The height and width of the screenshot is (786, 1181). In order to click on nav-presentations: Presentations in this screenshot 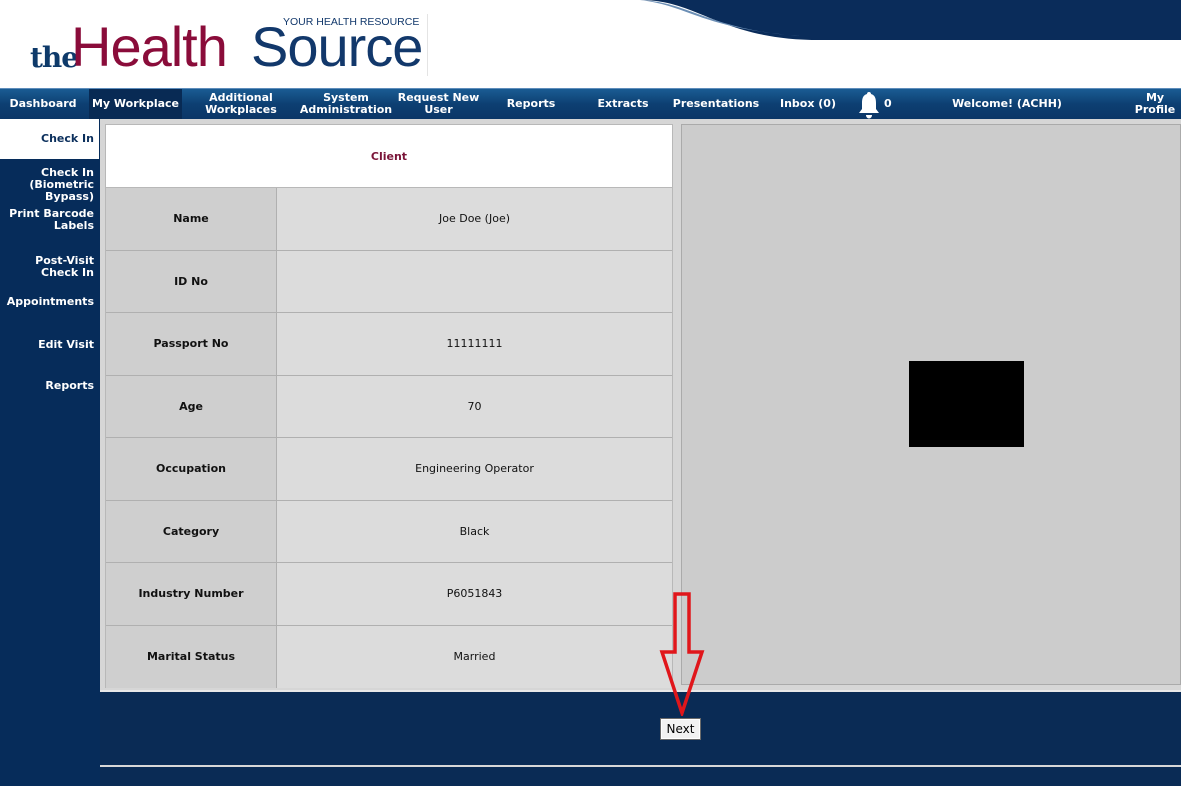, I will do `click(716, 104)`.